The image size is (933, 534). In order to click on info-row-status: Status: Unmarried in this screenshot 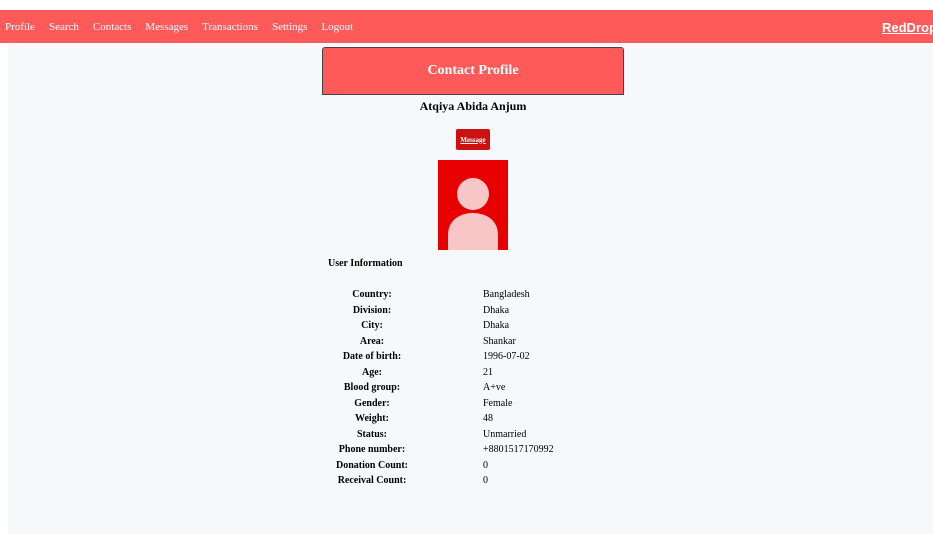, I will do `click(435, 435)`.